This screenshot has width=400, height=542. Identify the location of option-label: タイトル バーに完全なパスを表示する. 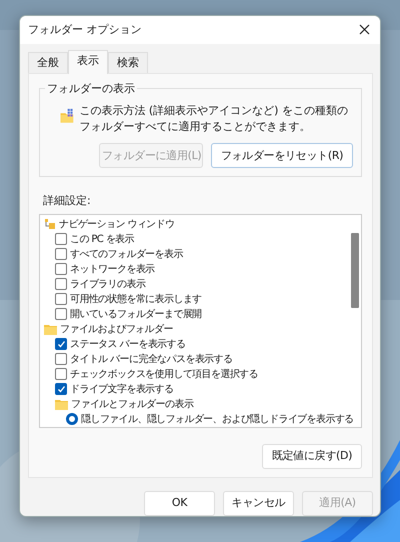
(151, 359).